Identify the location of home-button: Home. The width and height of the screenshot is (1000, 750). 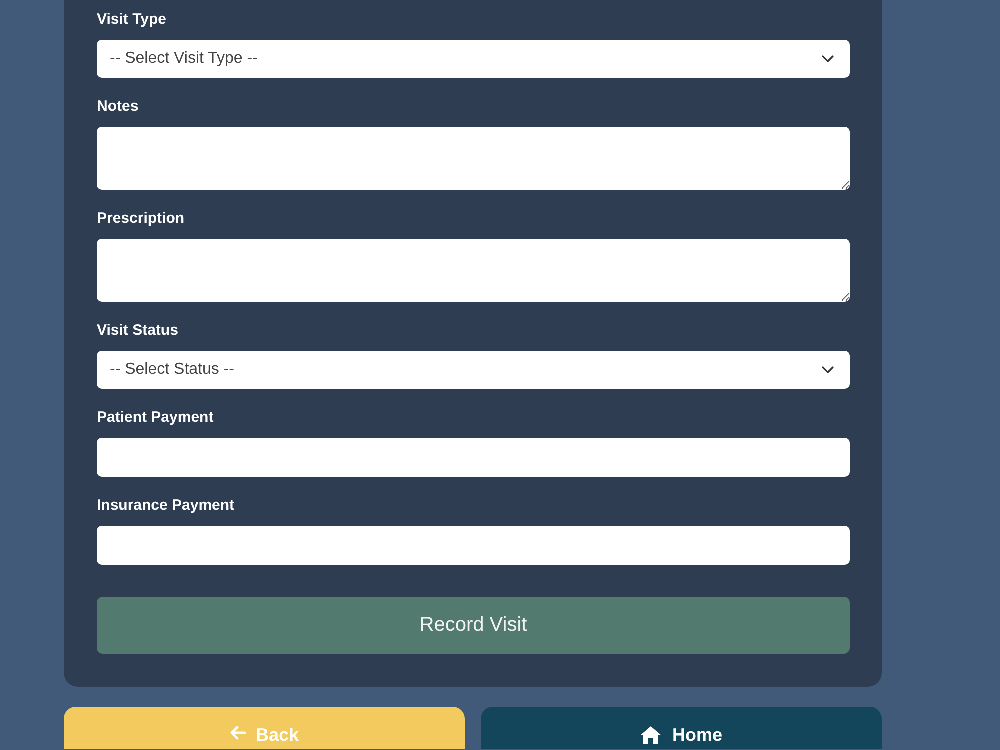
(681, 728).